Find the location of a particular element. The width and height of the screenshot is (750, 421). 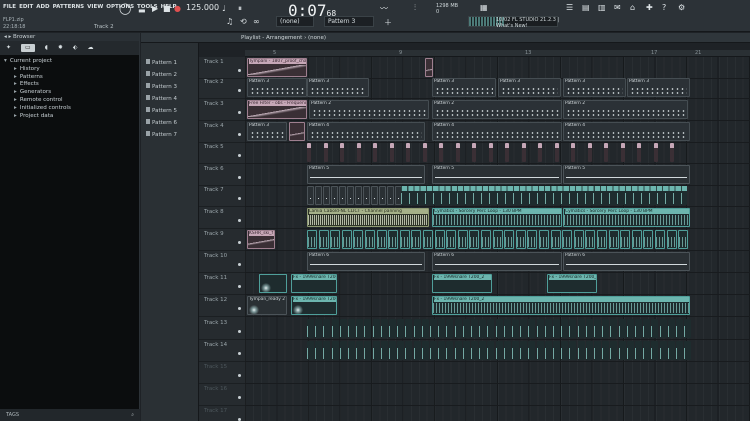

tempo-display: 125.000 is located at coordinates (202, 7).